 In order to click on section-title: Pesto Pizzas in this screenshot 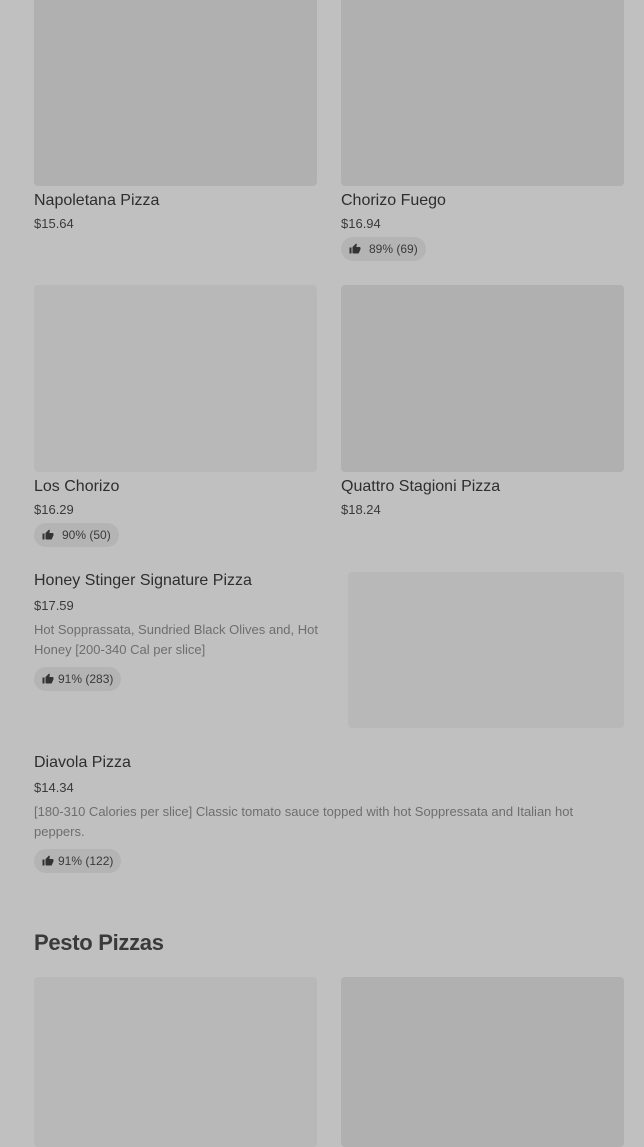, I will do `click(99, 942)`.